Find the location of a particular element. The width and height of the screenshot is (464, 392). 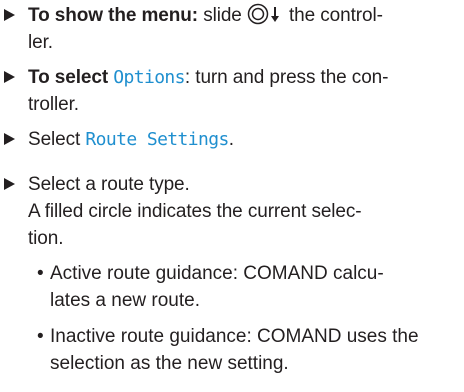

step-text: Select Route Settings. is located at coordinates (243, 139).